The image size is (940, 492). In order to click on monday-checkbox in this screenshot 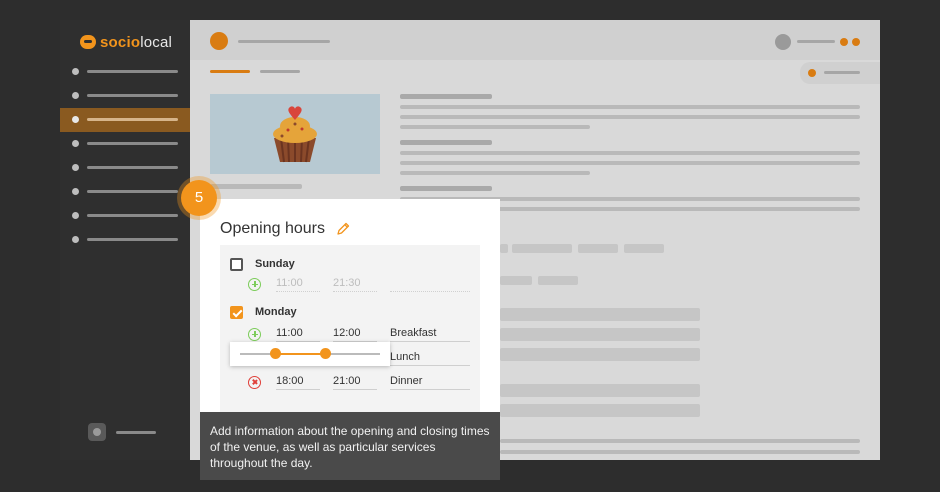, I will do `click(236, 312)`.